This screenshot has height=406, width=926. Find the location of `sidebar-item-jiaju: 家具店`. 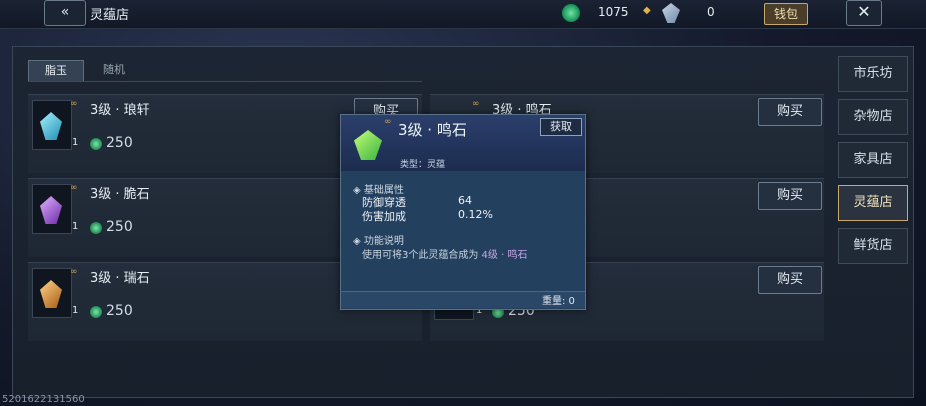

sidebar-item-jiaju: 家具店 is located at coordinates (873, 160).